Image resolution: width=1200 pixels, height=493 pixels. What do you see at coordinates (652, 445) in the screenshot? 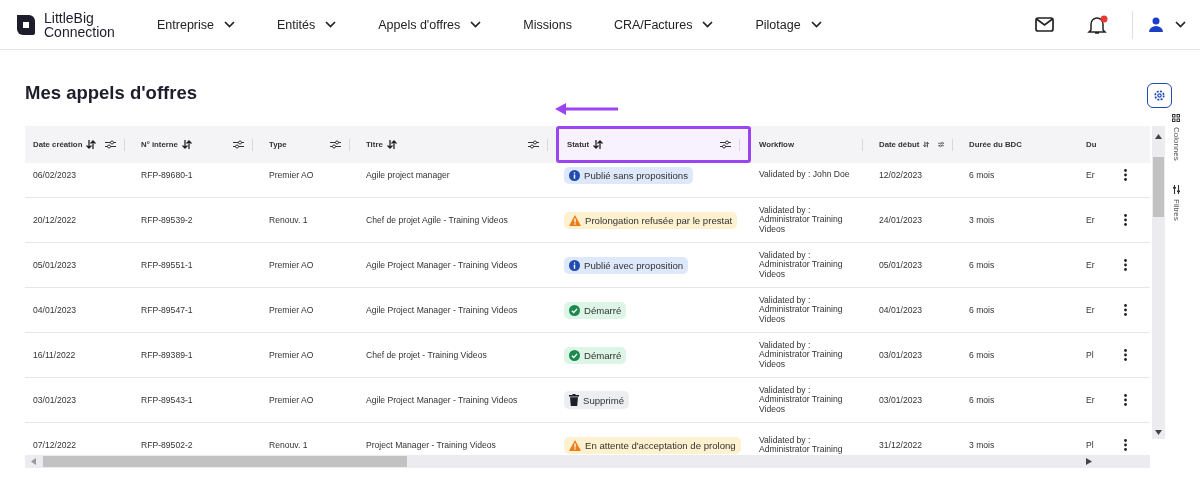
I see `status-badge: En attente d'acceptation de prolong` at bounding box center [652, 445].